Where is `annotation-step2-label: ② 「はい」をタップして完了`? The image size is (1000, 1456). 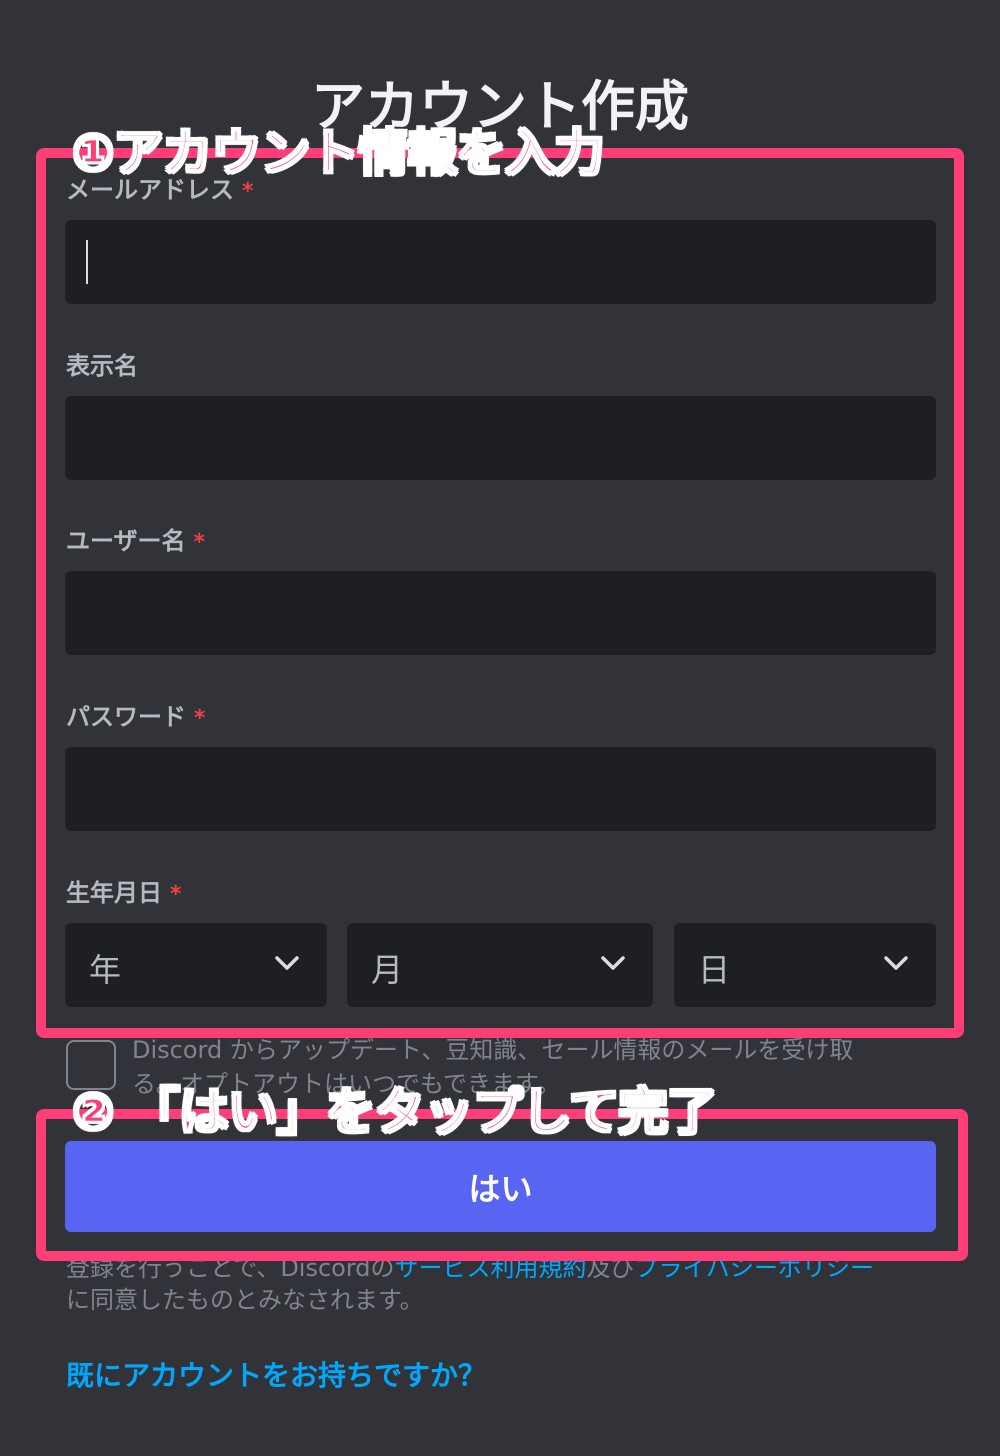
annotation-step2-label: ② 「はい」をタップして完了 is located at coordinates (394, 1112).